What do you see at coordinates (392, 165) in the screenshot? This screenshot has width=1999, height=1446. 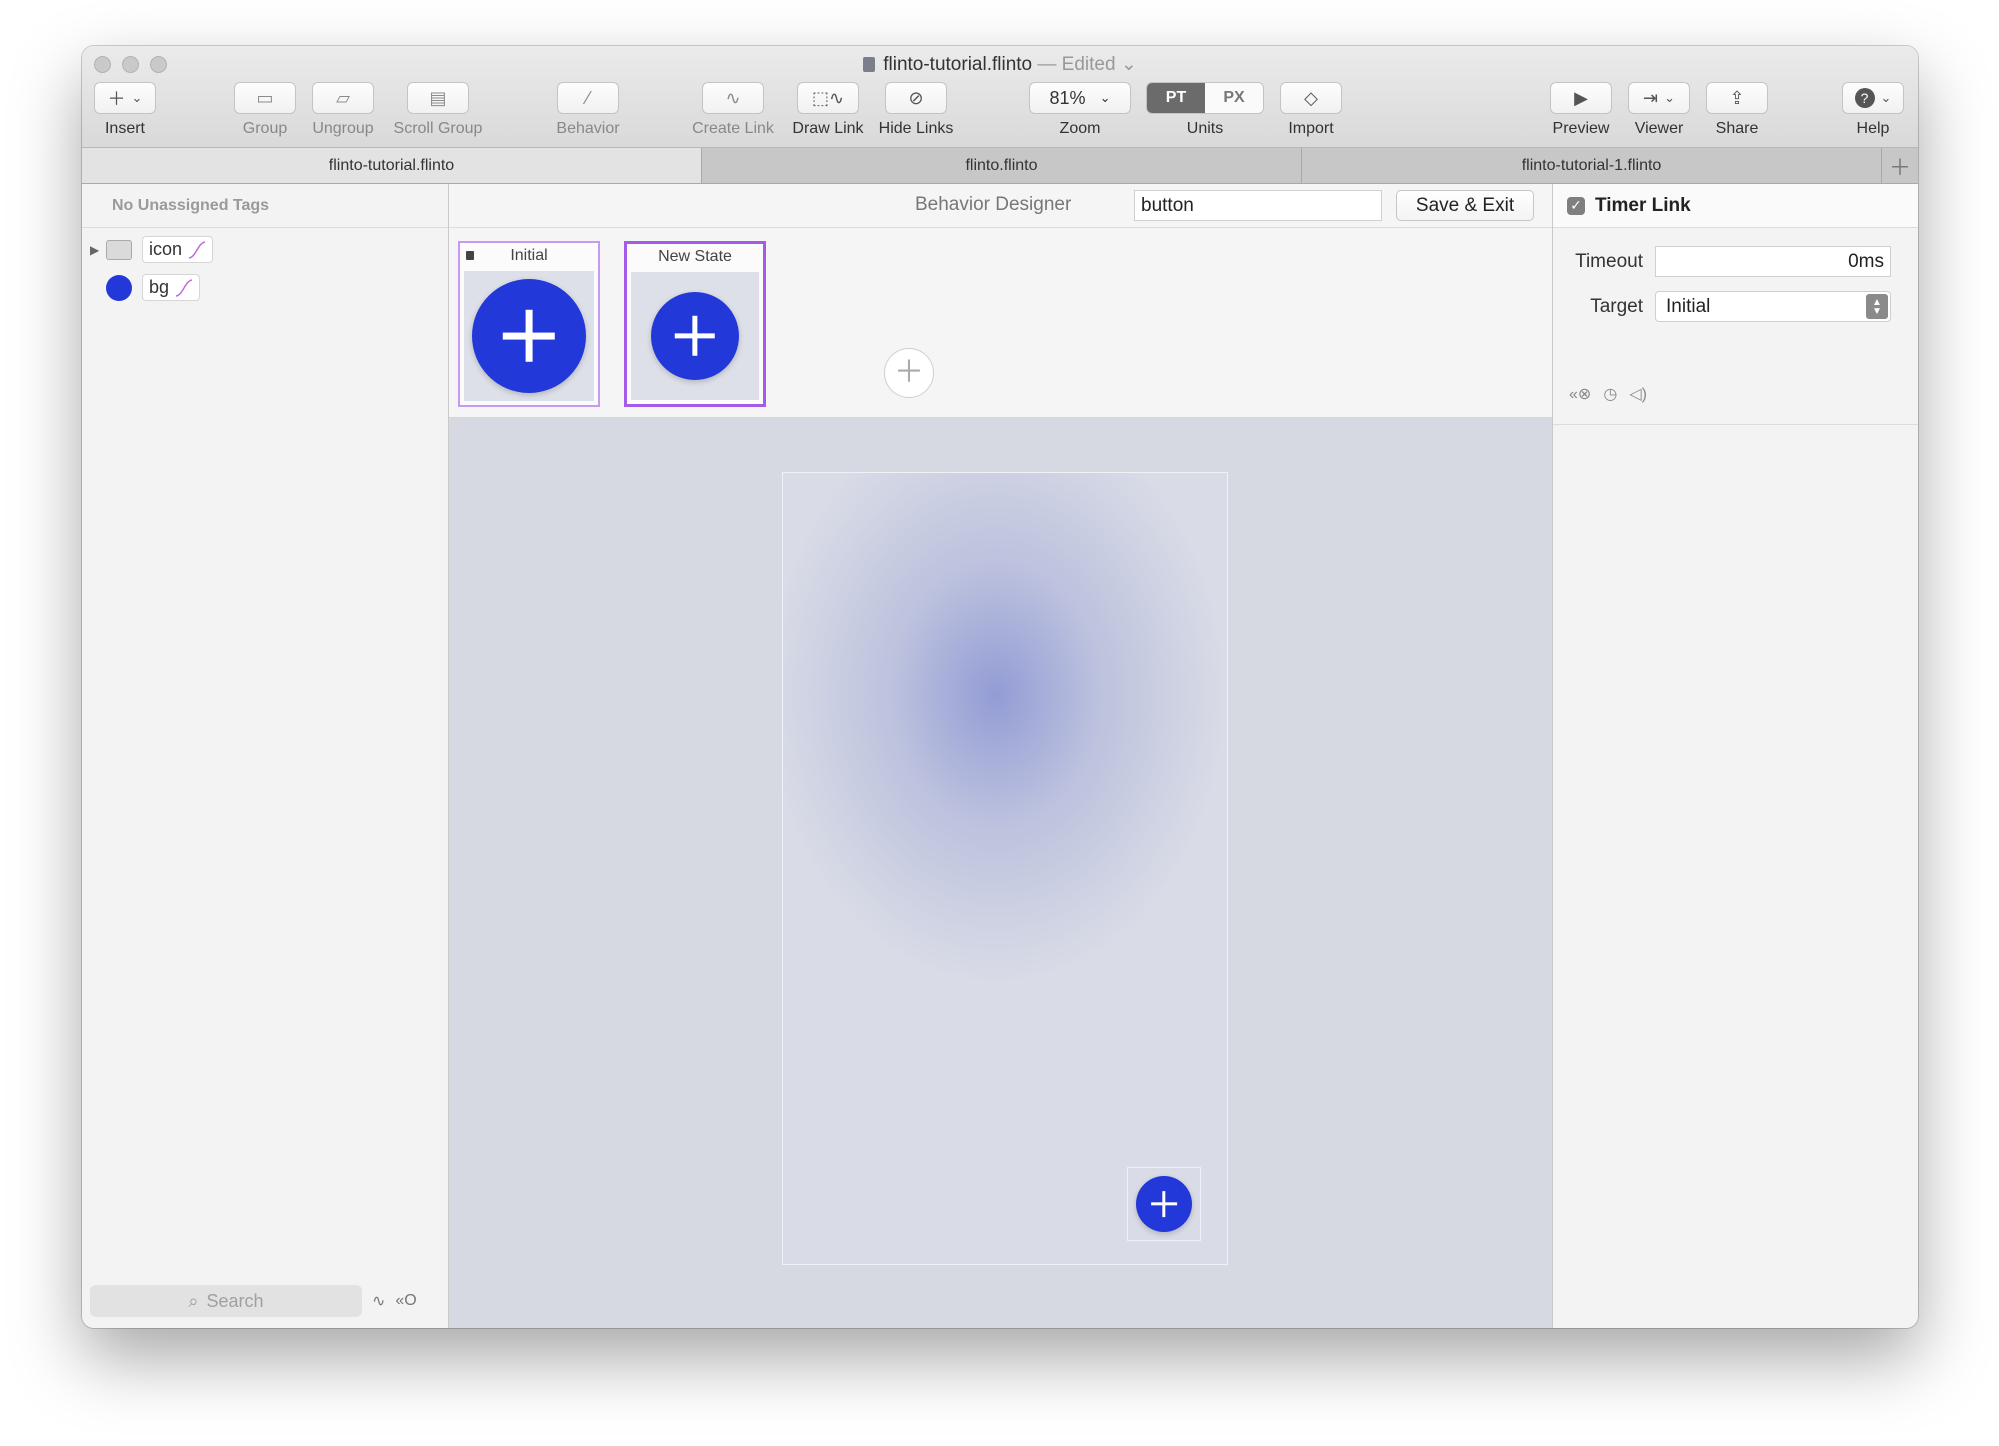 I see `tab-flinto-tutorial: flinto-tutorial.flinto` at bounding box center [392, 165].